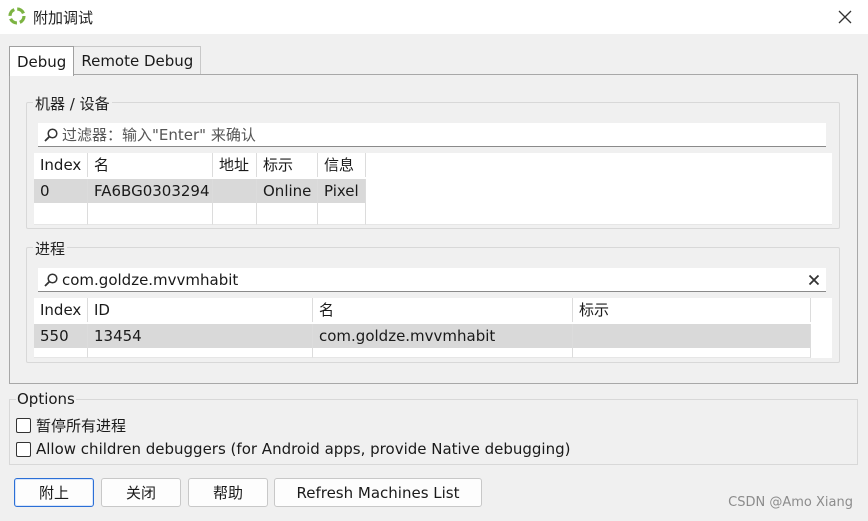 Image resolution: width=868 pixels, height=521 pixels. I want to click on tab-debug: Debug, so click(42, 61).